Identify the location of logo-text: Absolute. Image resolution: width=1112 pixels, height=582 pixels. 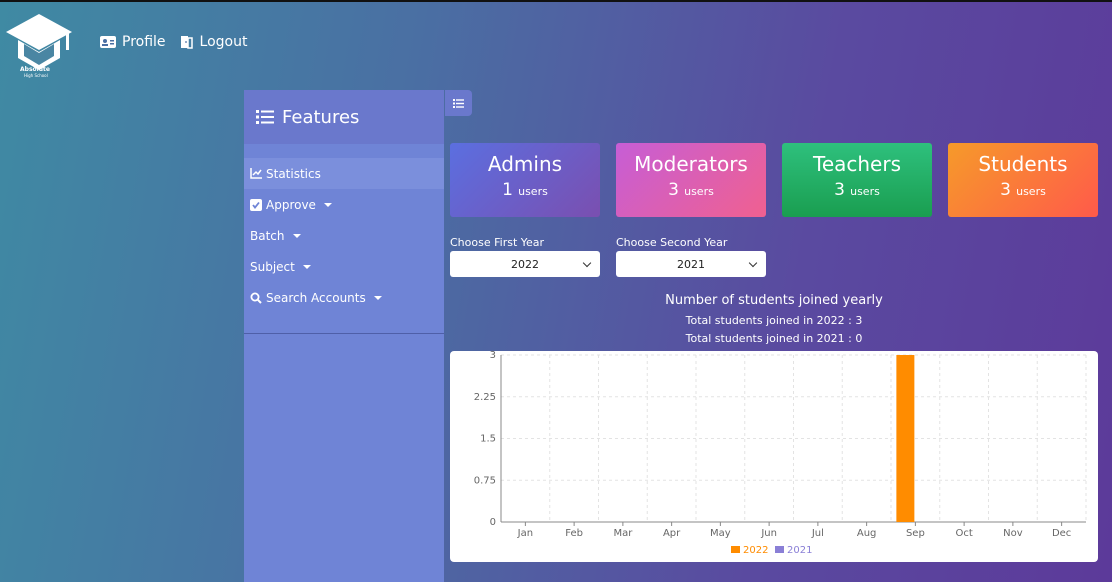
(35, 69).